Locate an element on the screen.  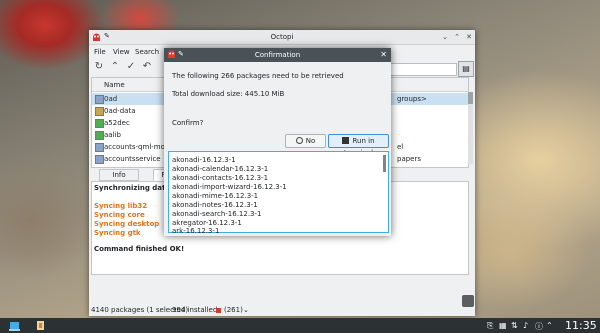
output-line: Syncing lib32 is located at coordinates (121, 206).